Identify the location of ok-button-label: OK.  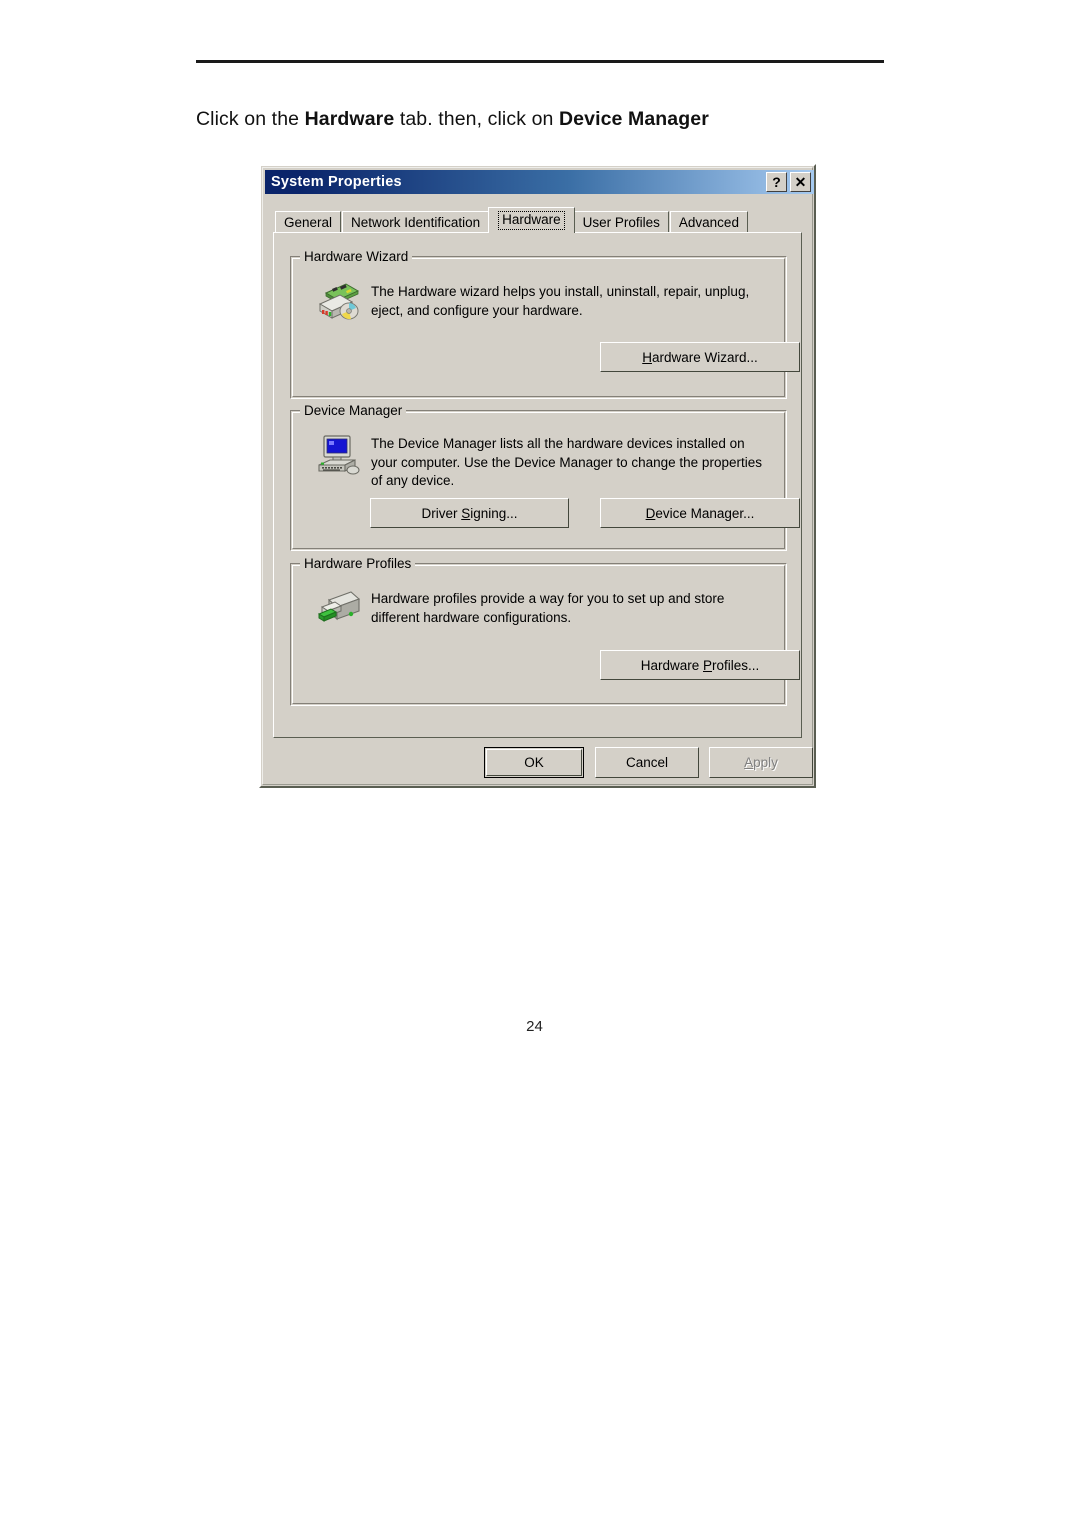
(534, 762).